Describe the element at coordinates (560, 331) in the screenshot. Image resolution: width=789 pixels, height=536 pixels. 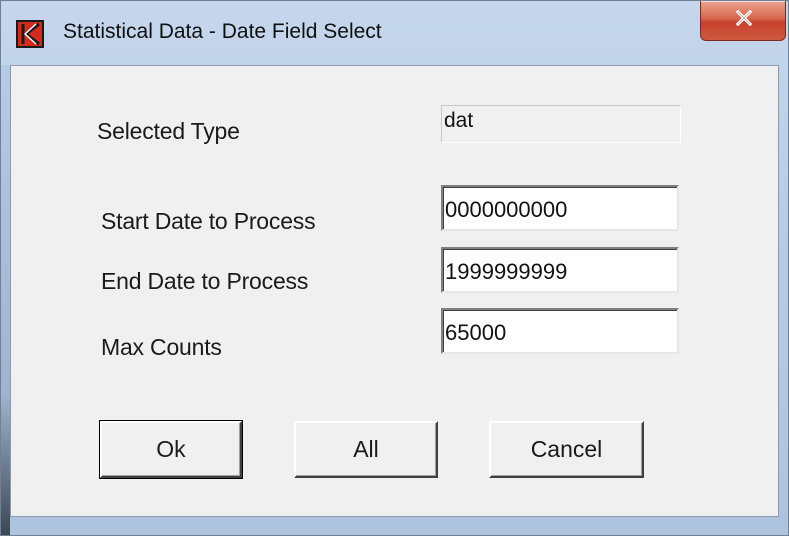
I see `max-counts-input` at that location.